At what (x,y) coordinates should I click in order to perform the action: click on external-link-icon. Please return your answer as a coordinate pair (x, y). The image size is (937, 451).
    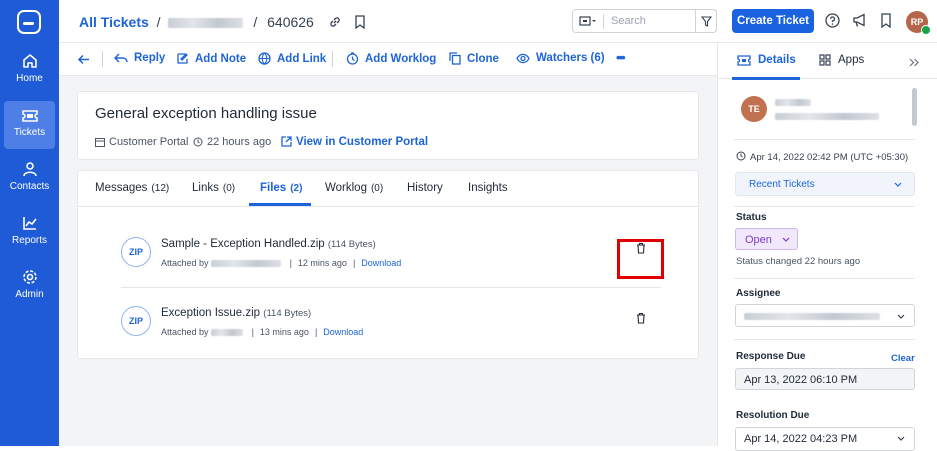
    Looking at the image, I should click on (286, 141).